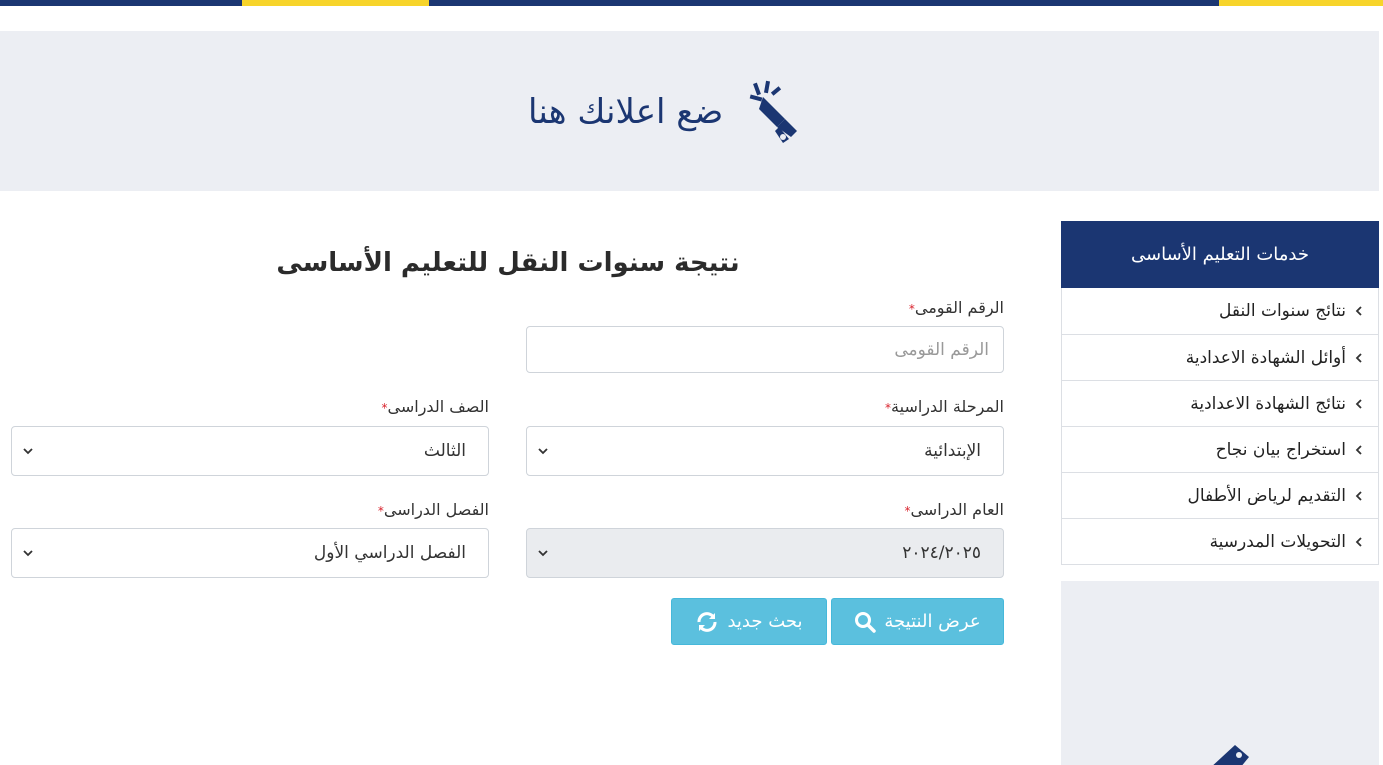 This screenshot has height=765, width=1383. I want to click on refresh-icon, so click(707, 621).